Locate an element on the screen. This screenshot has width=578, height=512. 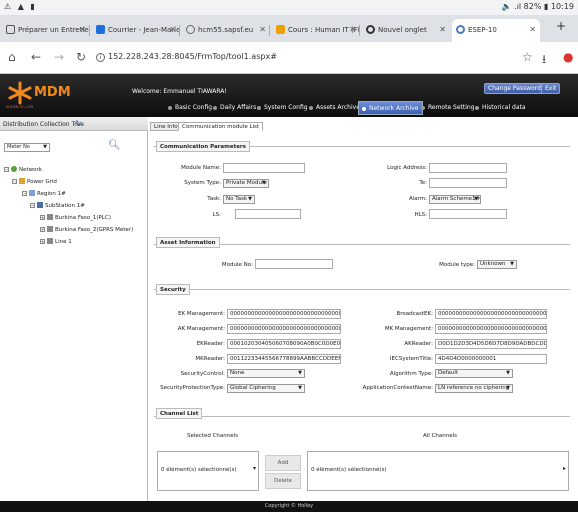
ak-management-input: 00000000000000000000000000000000 is located at coordinates (284, 329).